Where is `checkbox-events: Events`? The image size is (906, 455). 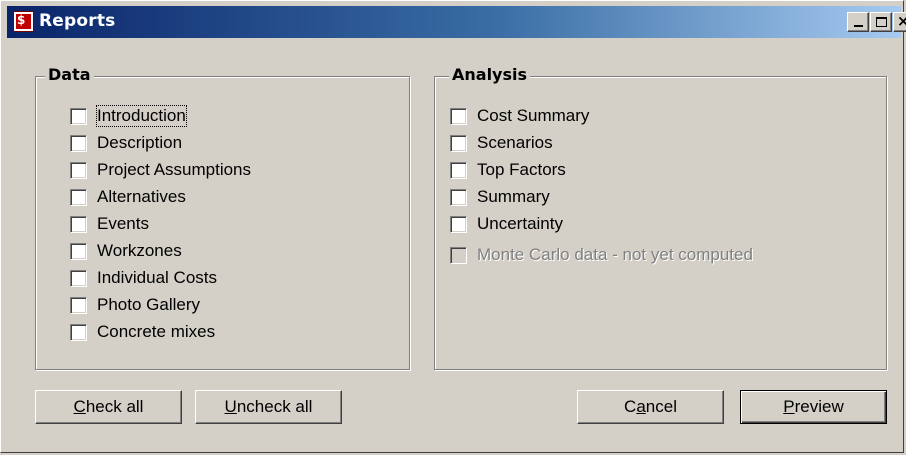
checkbox-events: Events is located at coordinates (109, 224).